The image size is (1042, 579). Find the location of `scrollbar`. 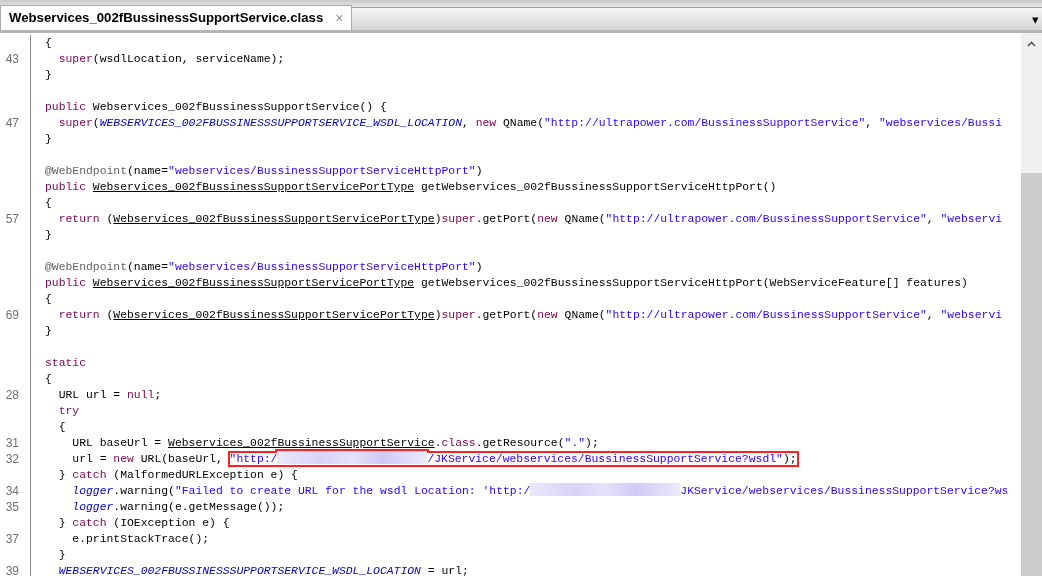

scrollbar is located at coordinates (1031, 304).